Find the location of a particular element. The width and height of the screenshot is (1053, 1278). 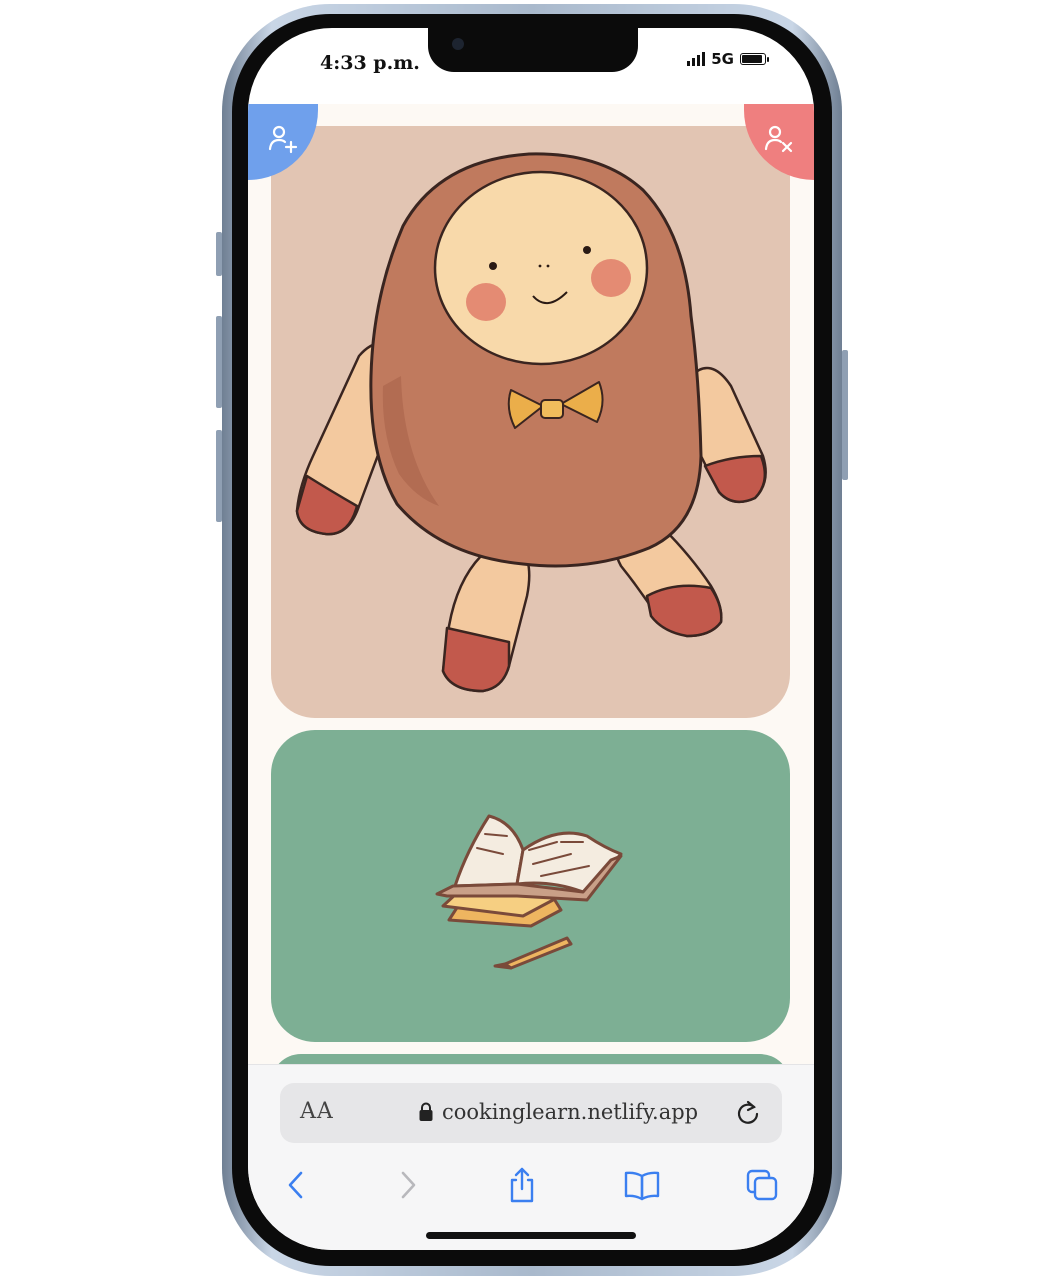

share-button is located at coordinates (522, 1185).